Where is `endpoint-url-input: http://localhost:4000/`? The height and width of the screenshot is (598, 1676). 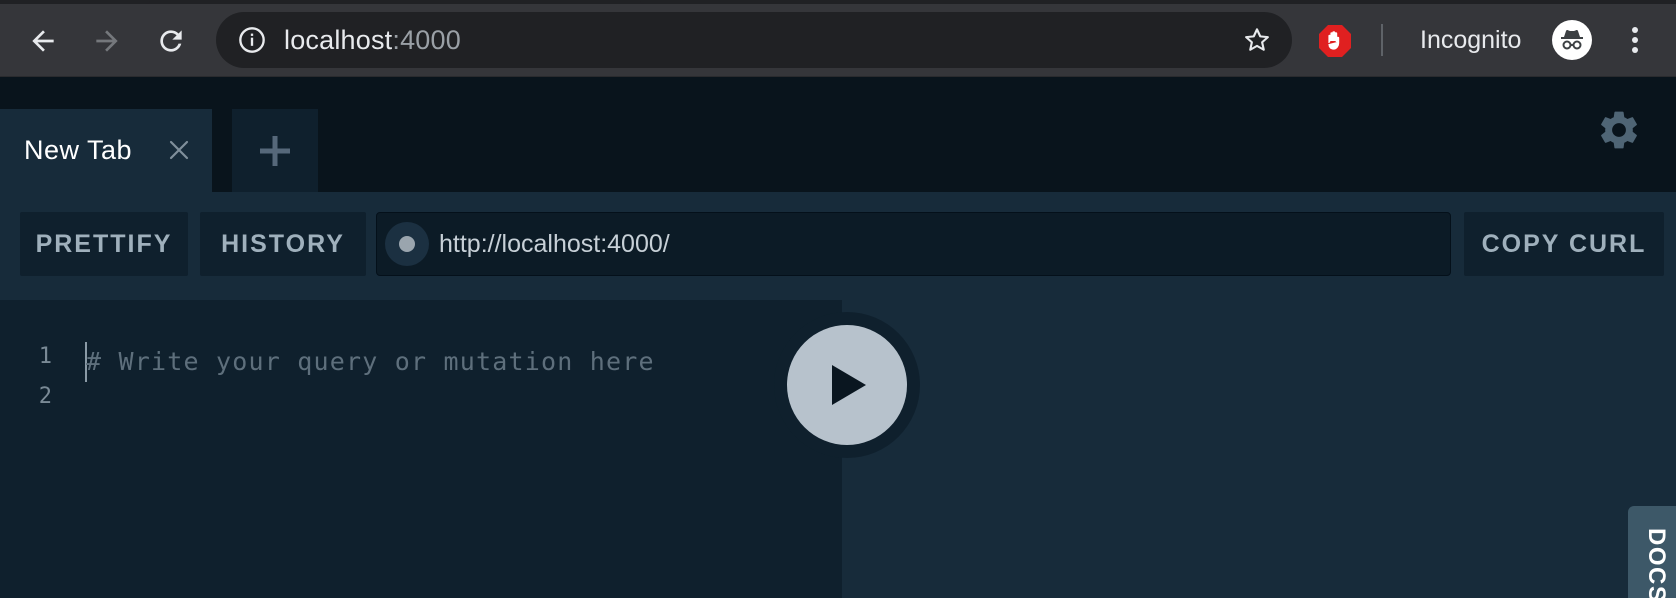 endpoint-url-input: http://localhost:4000/ is located at coordinates (913, 244).